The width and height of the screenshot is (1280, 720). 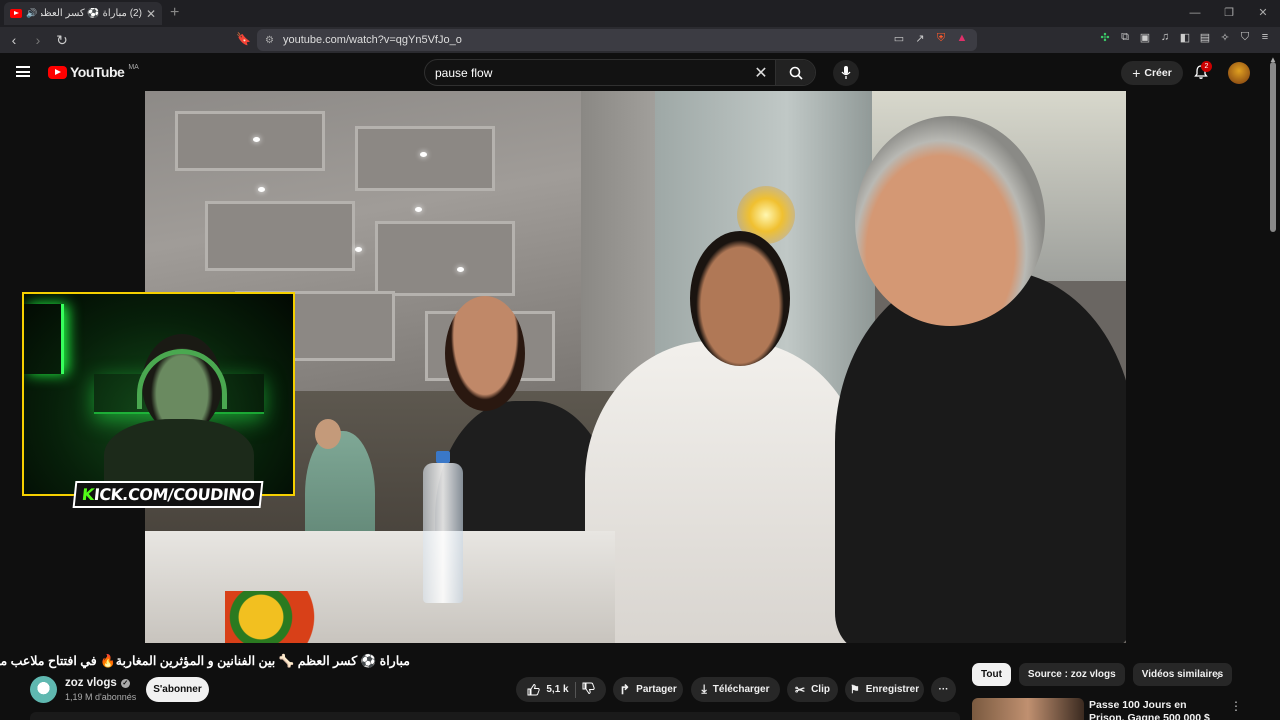 What do you see at coordinates (740, 298) in the screenshot?
I see `video-person-glasses-man-head` at bounding box center [740, 298].